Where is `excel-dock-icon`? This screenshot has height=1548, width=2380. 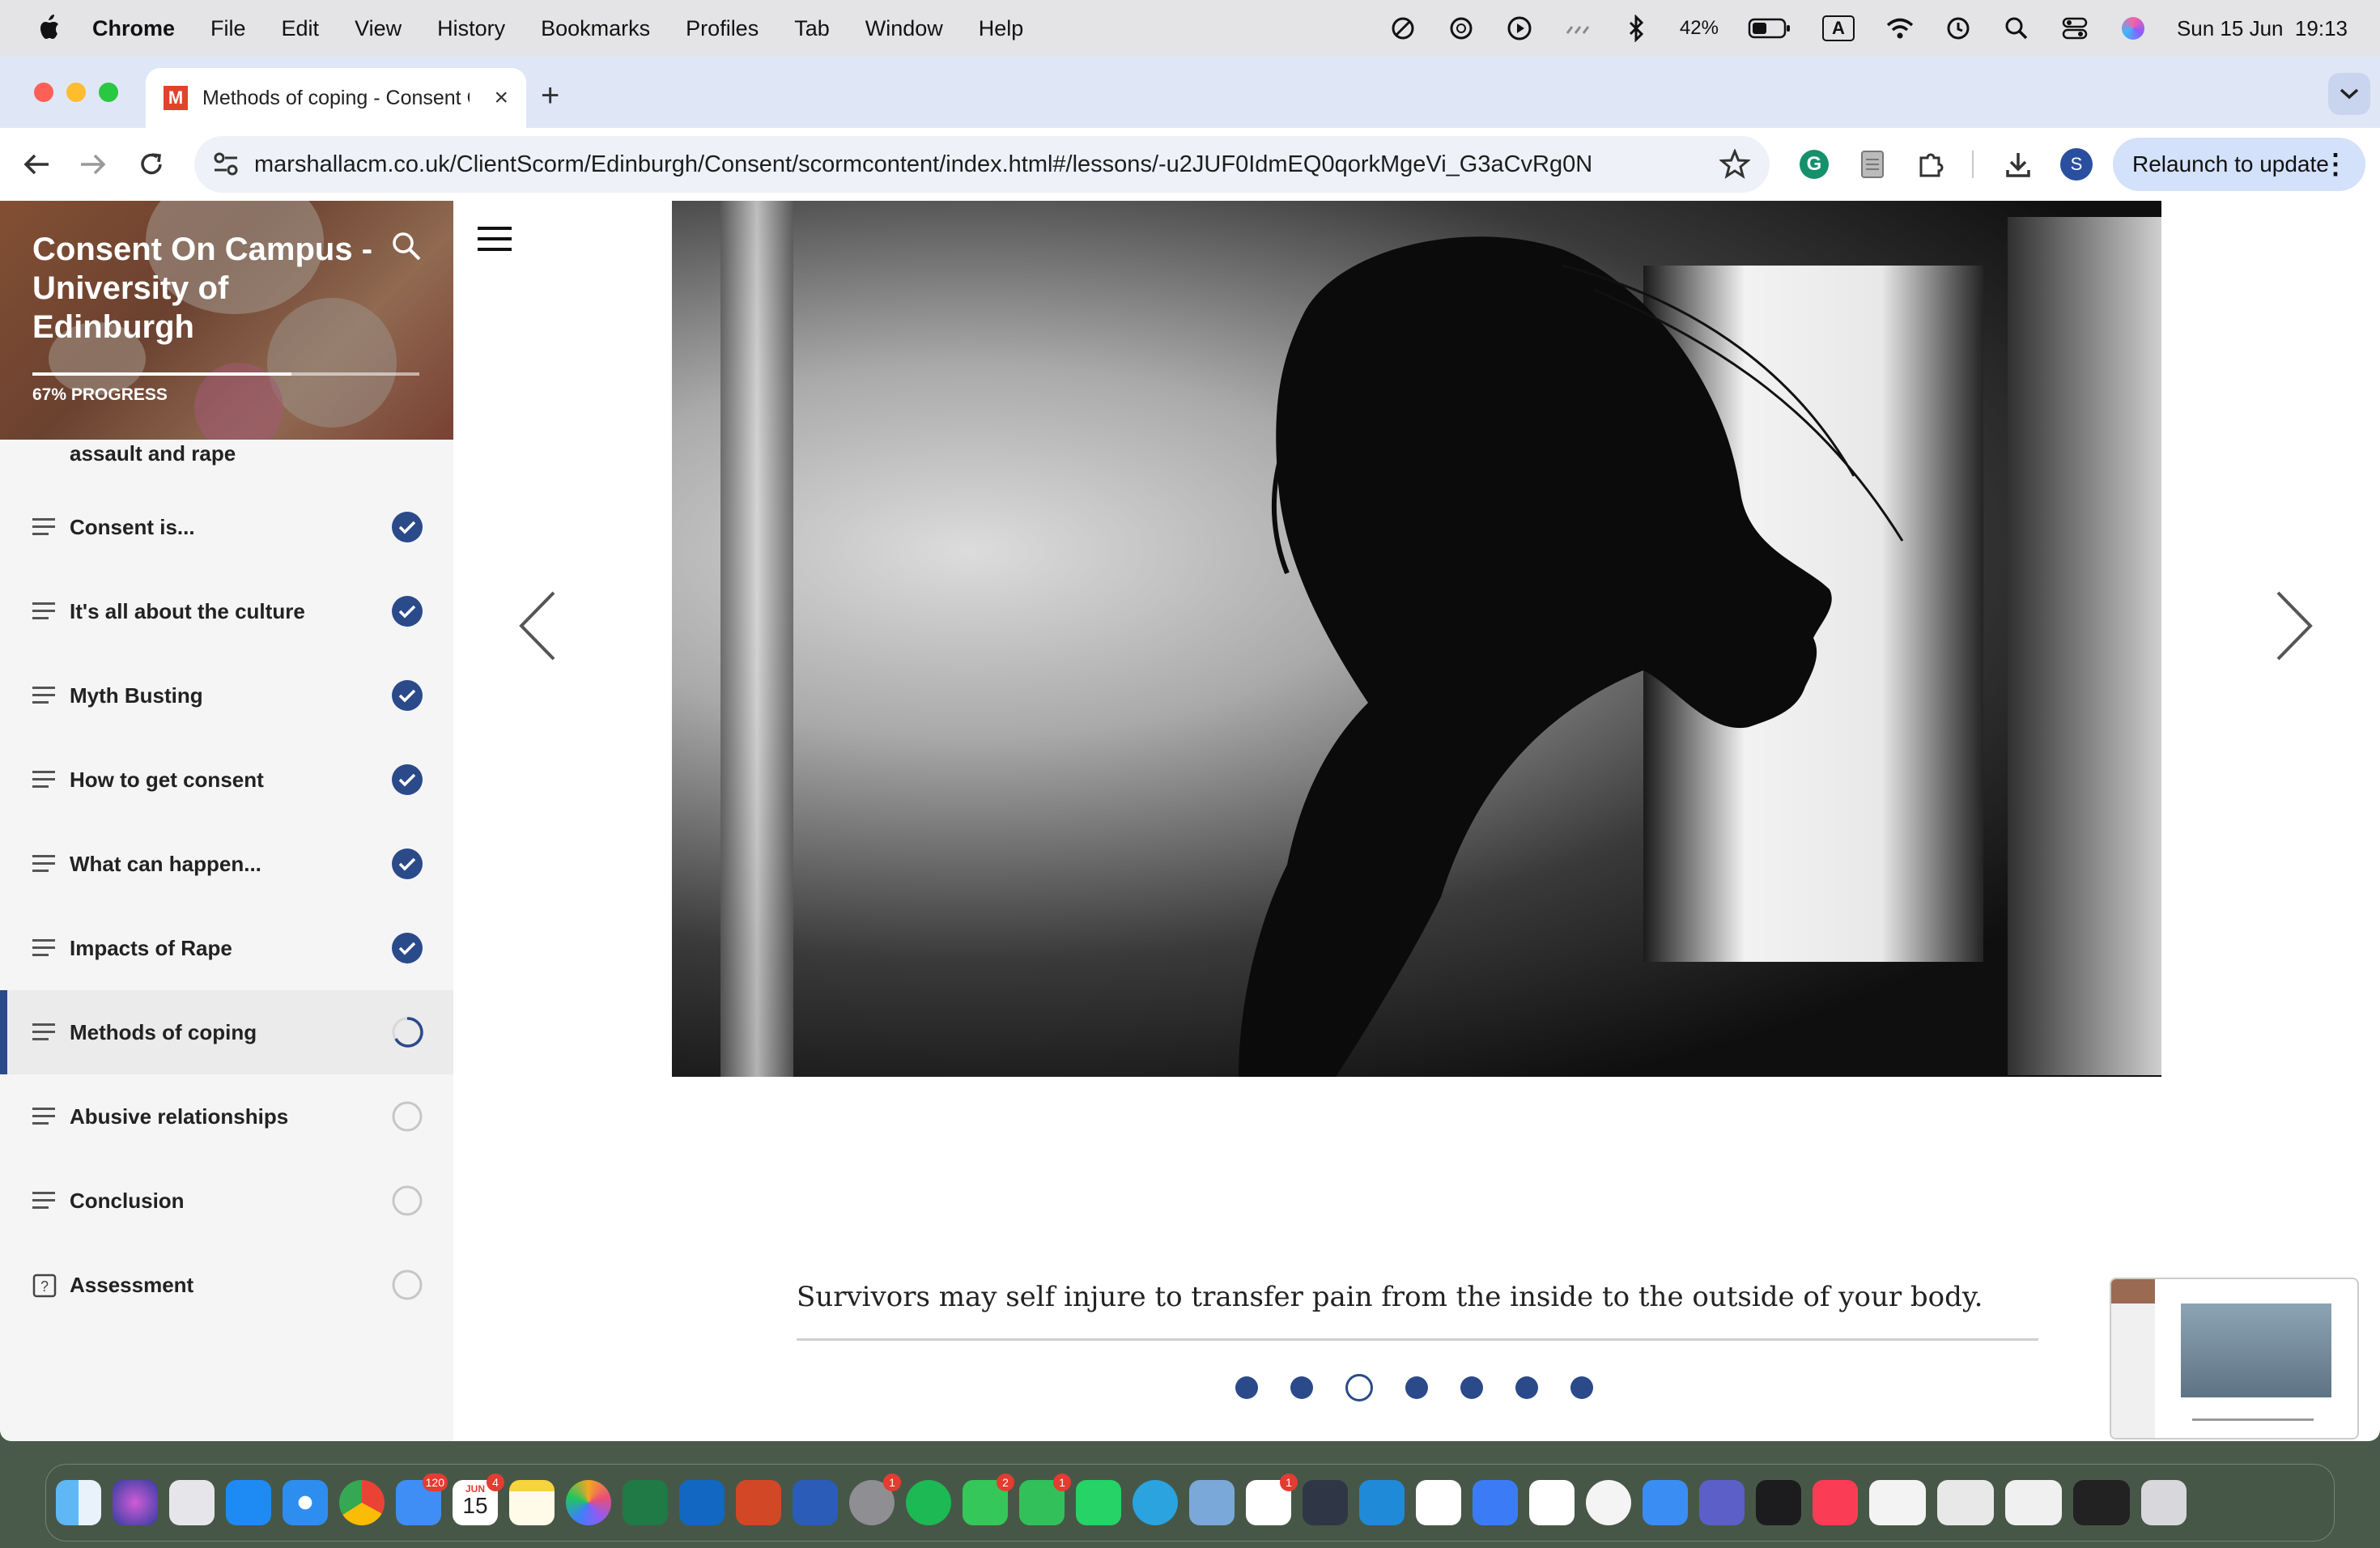
excel-dock-icon is located at coordinates (645, 1502).